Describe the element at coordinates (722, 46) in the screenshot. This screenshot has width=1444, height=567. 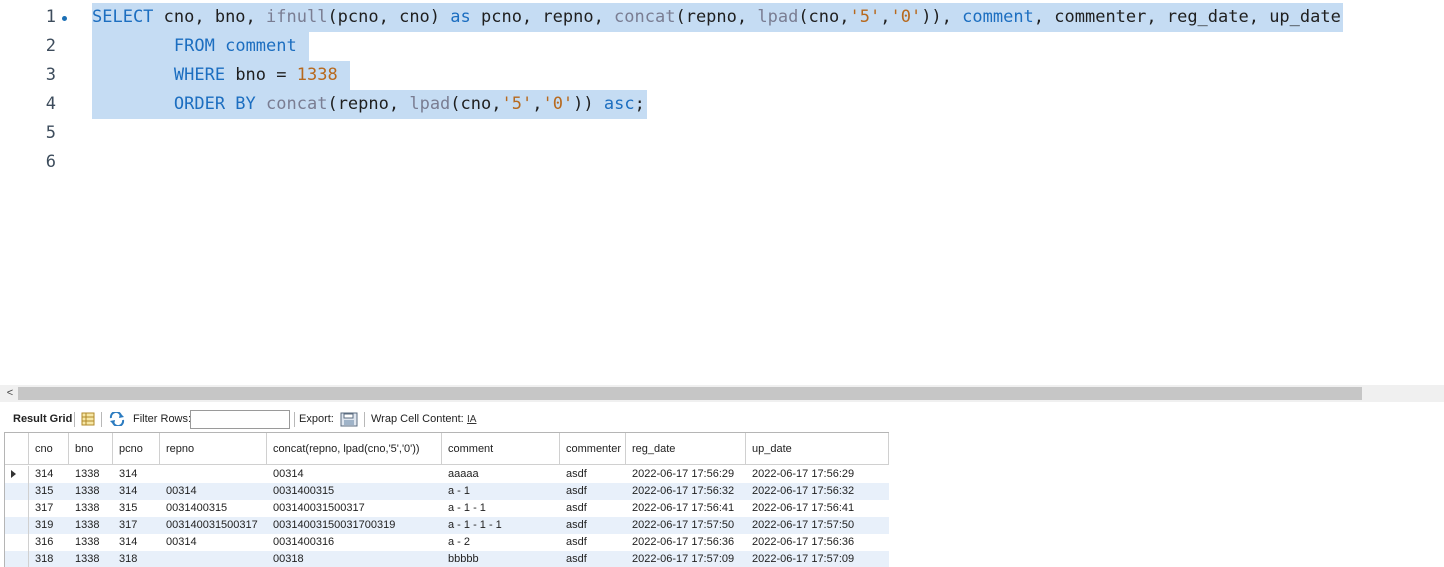
I see `code-line-2: 2 FROM comment` at that location.